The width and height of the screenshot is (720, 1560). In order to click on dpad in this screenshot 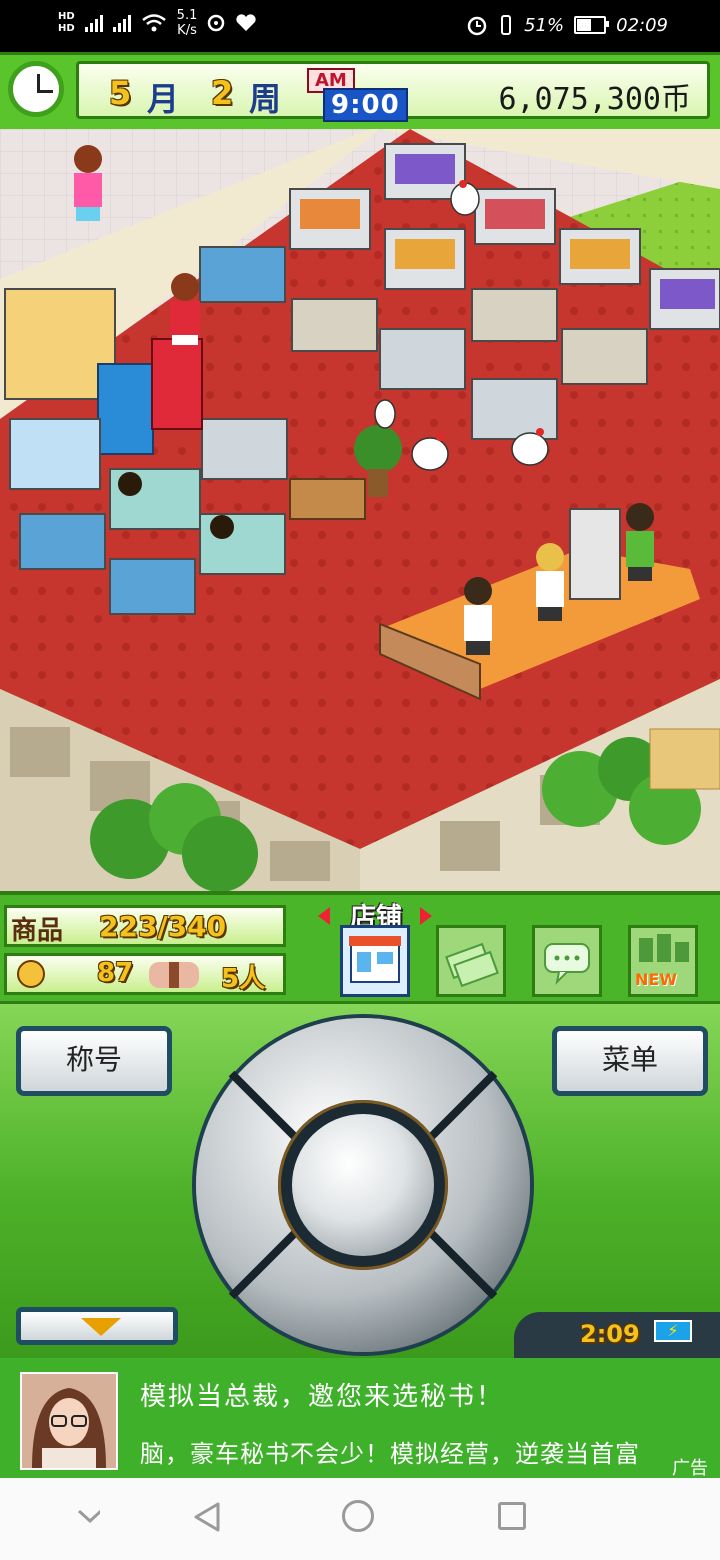, I will do `click(363, 1185)`.